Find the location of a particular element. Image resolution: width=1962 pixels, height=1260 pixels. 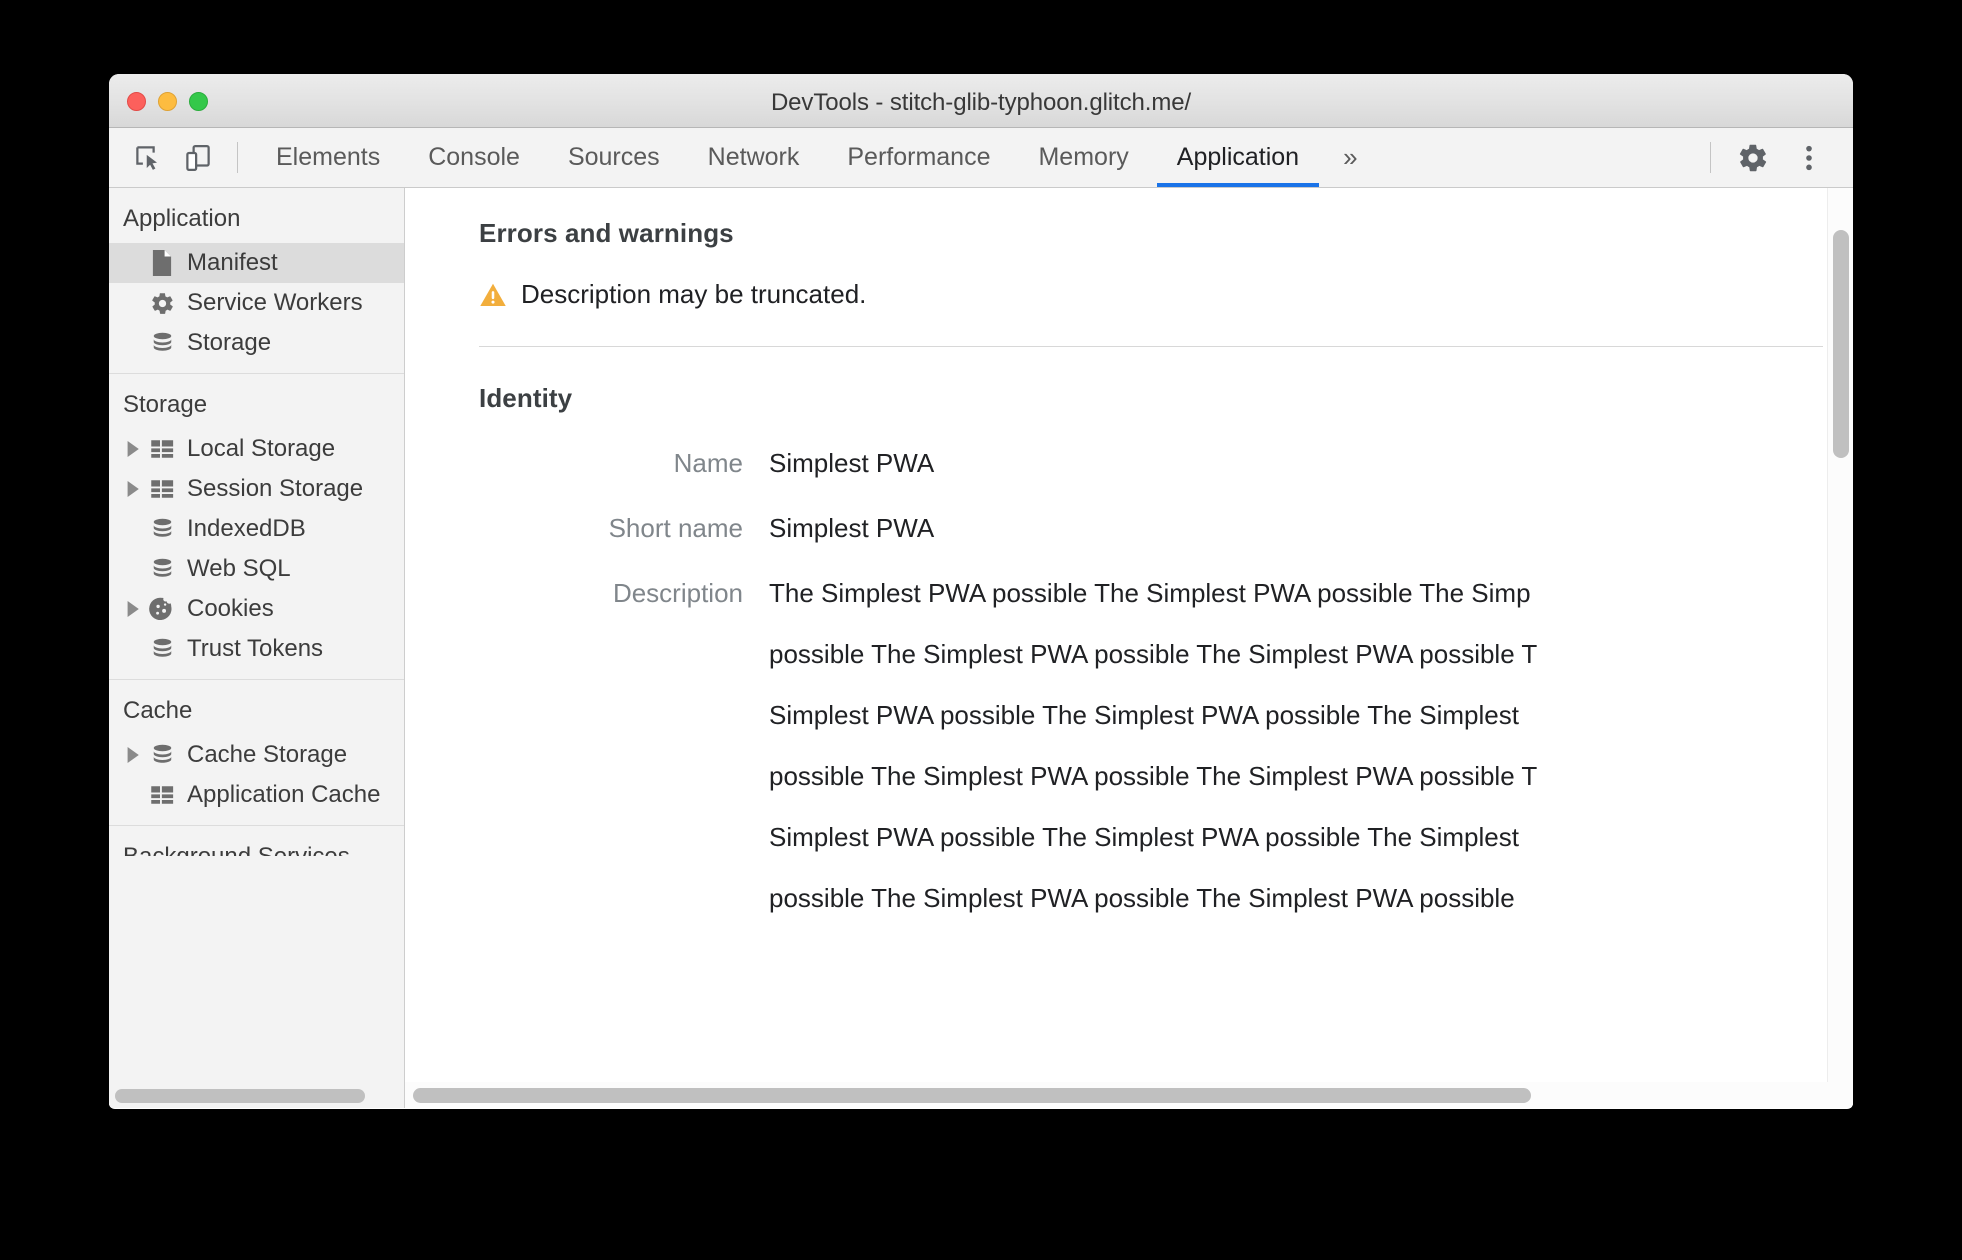

sidebar-item-session-storage: Session Storage is located at coordinates (256, 489).